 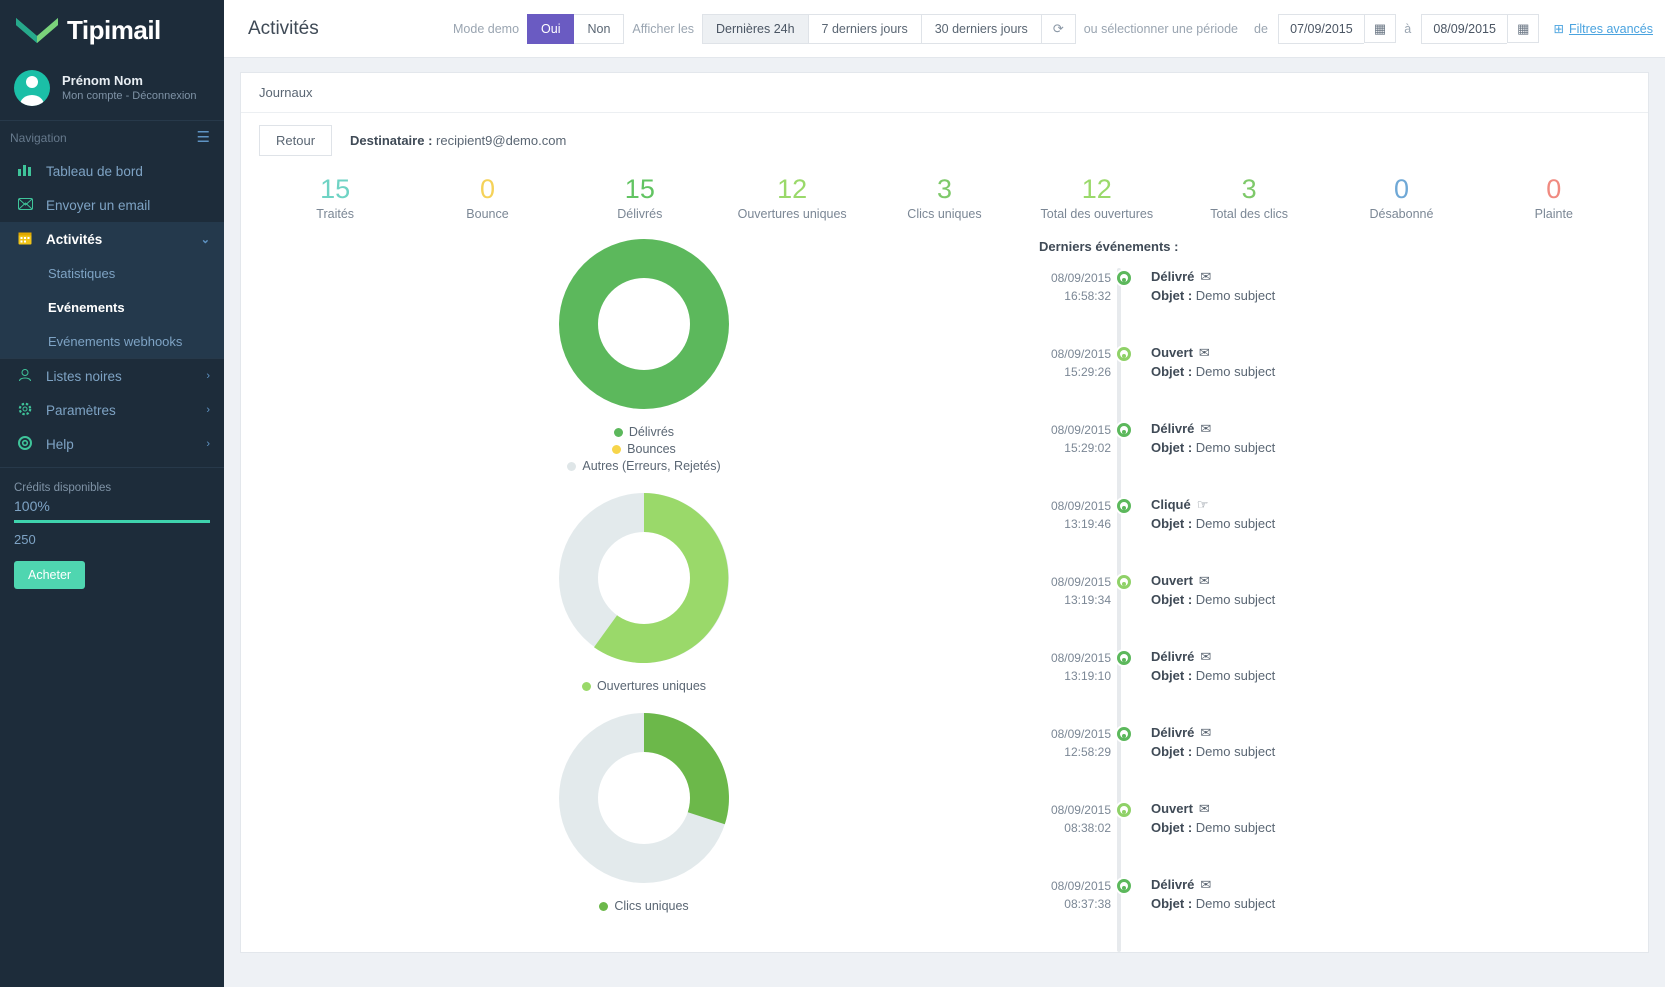 I want to click on legend-item: Bounces, so click(x=643, y=449).